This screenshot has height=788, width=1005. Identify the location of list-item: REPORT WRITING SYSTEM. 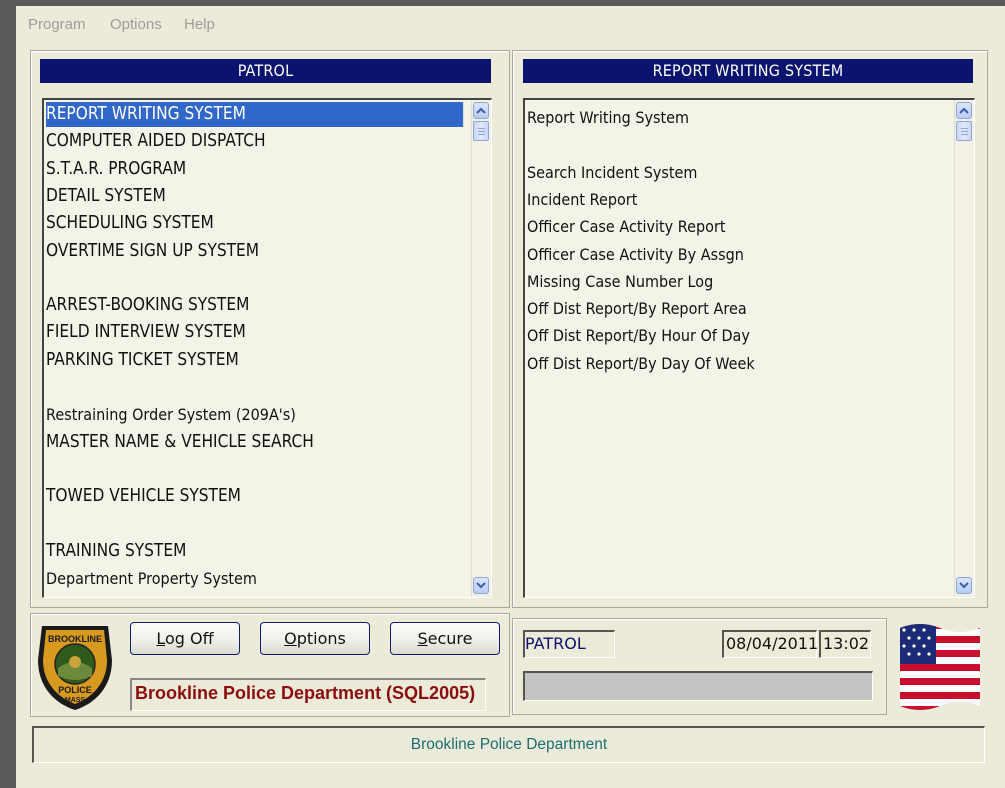
(255, 114).